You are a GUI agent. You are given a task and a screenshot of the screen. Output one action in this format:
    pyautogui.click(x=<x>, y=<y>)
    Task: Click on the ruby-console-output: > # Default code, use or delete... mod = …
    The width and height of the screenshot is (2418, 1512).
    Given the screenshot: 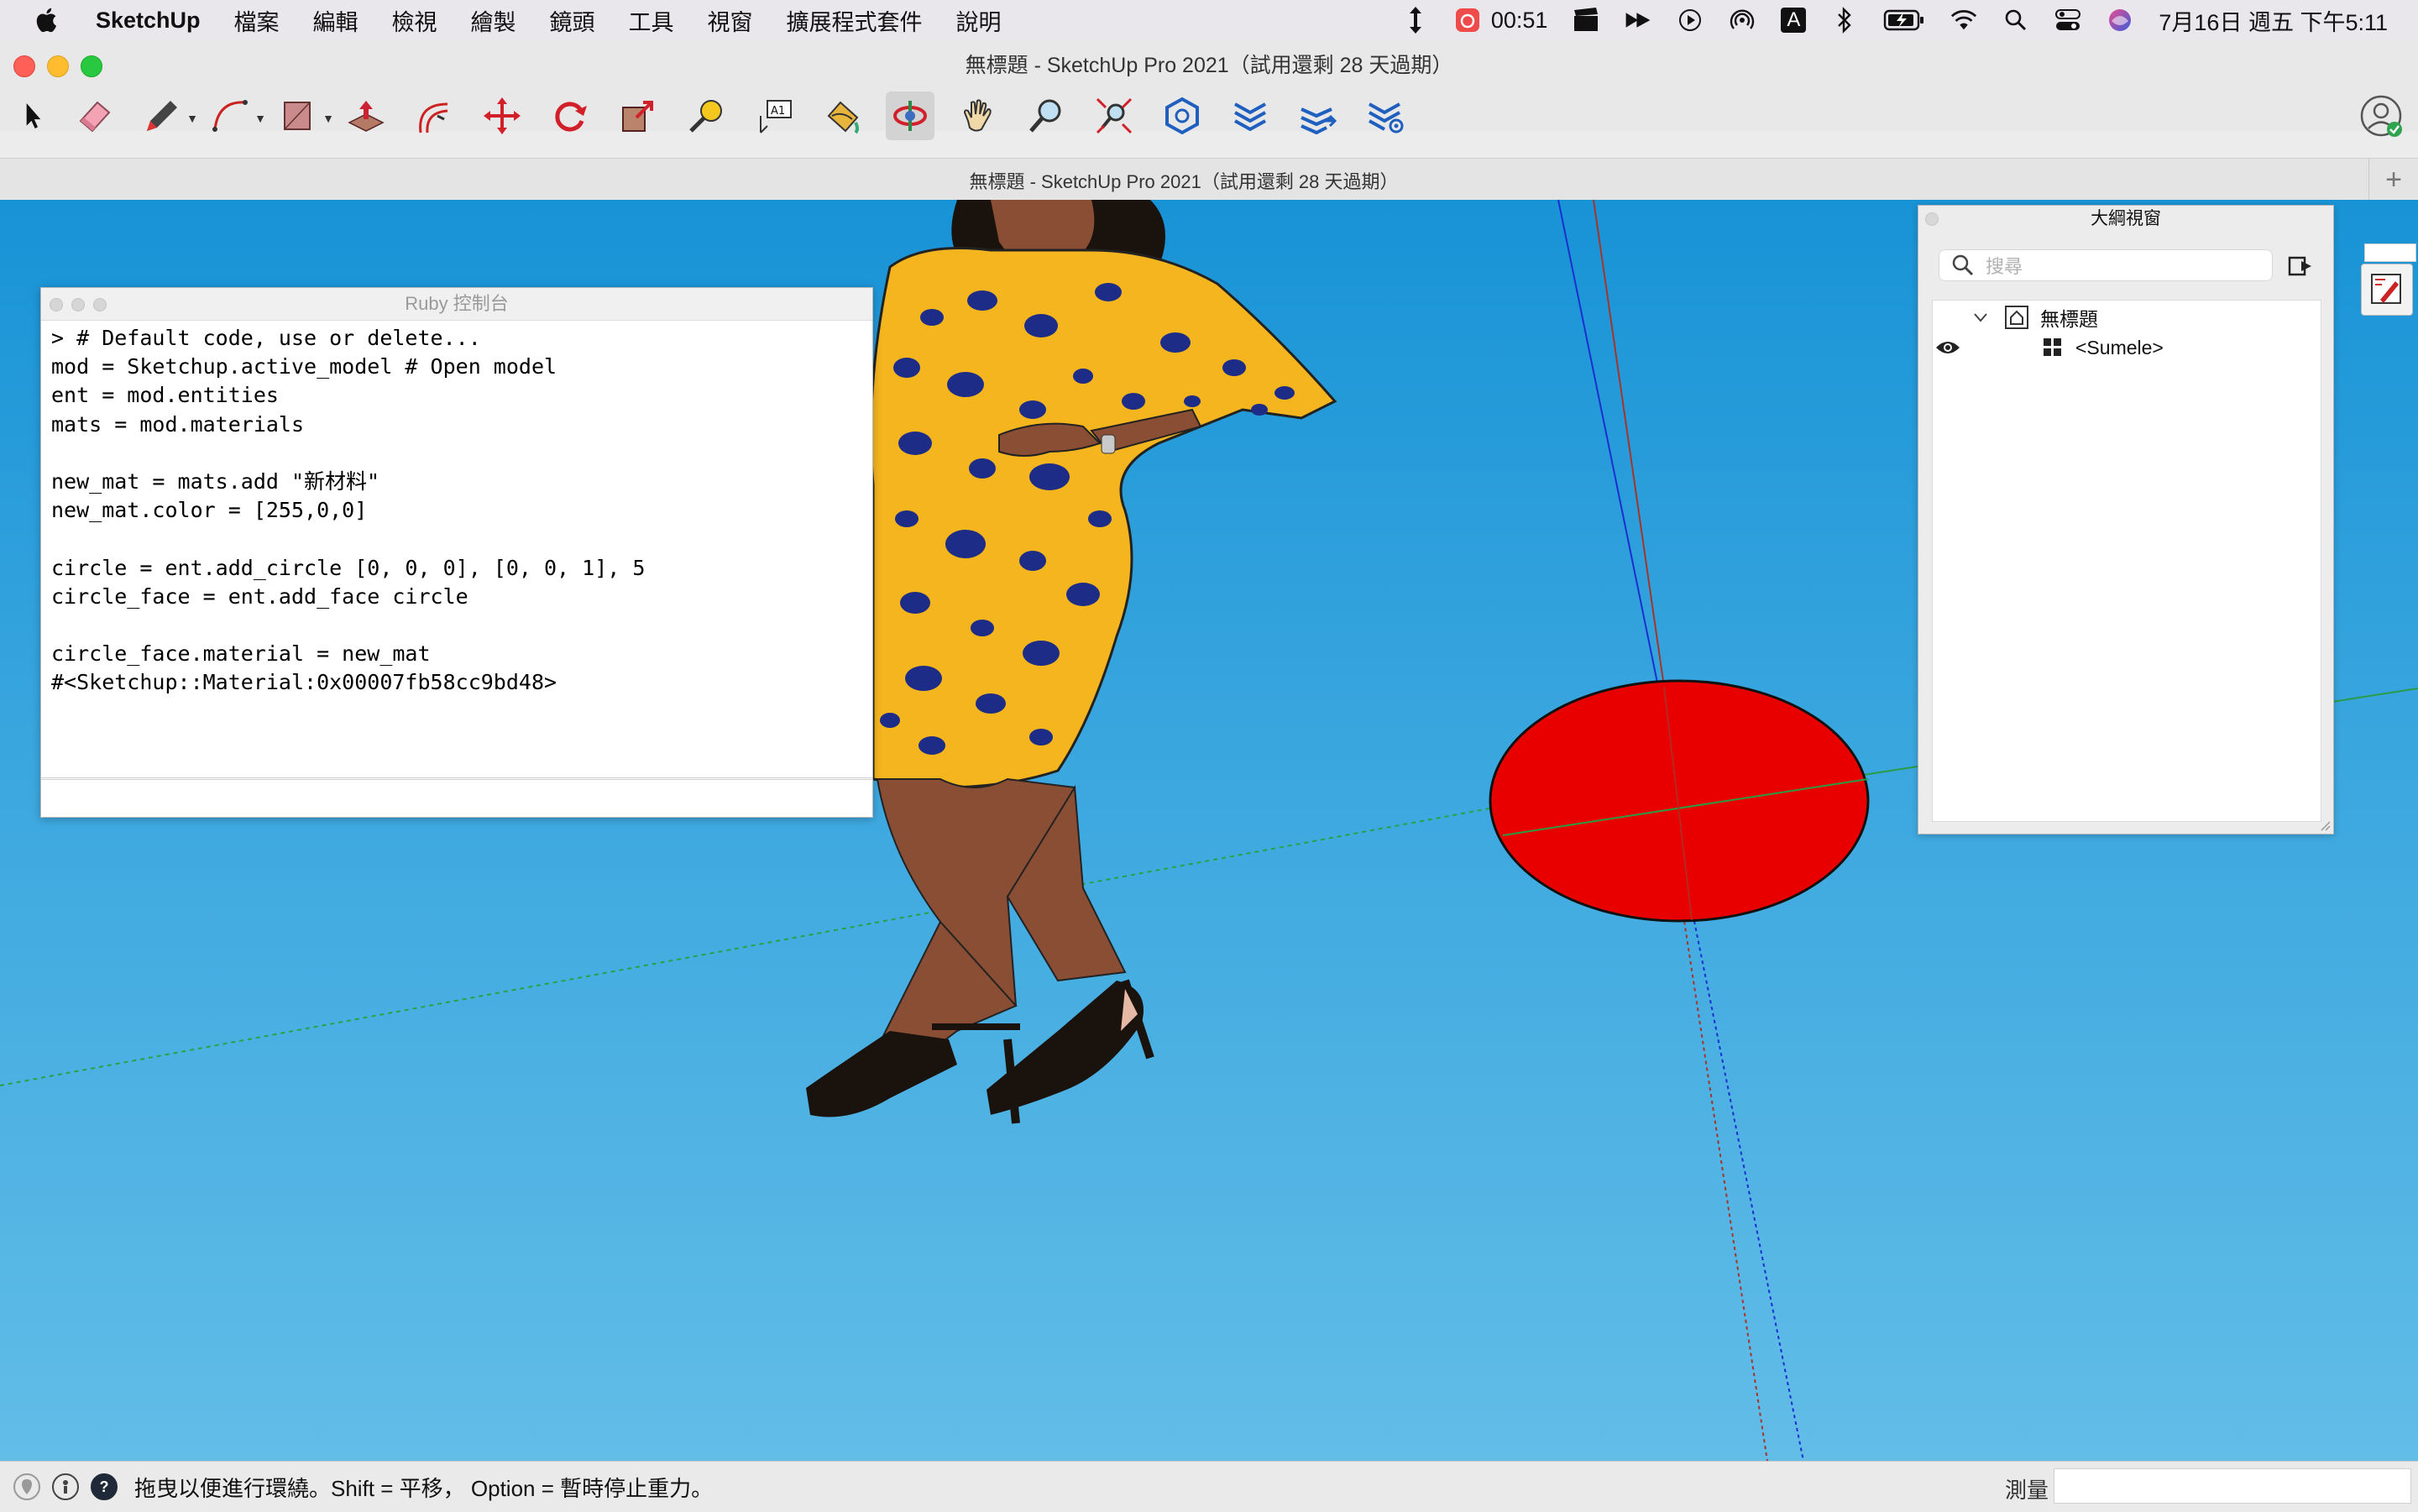 What is the action you would take?
    pyautogui.click(x=456, y=547)
    